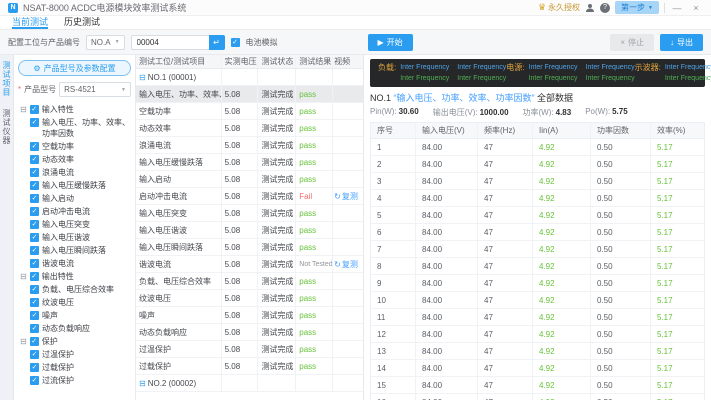 This screenshot has width=711, height=400. I want to click on tree-item: ✓ 启动冲击电流, so click(74, 211).